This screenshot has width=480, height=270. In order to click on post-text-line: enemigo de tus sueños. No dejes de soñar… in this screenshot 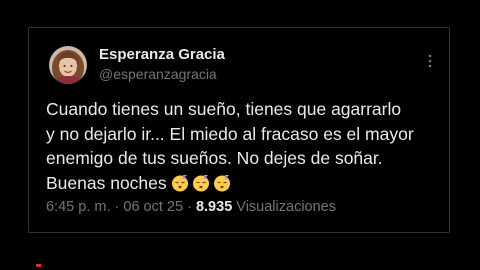, I will do `click(214, 158)`.